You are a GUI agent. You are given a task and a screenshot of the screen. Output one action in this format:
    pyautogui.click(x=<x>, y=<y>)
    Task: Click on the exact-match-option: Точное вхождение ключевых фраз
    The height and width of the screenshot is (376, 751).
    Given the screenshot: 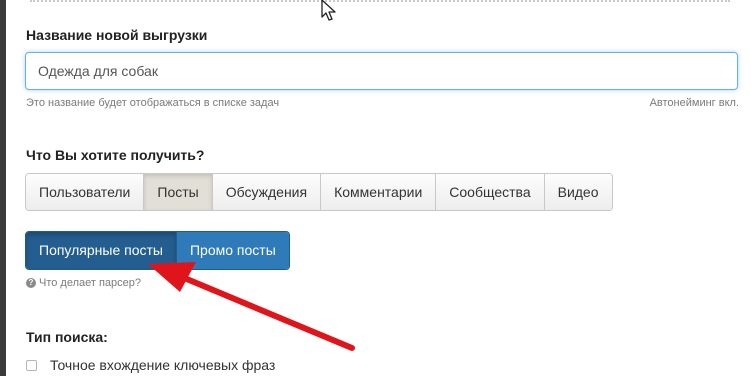 What is the action you would take?
    pyautogui.click(x=150, y=365)
    